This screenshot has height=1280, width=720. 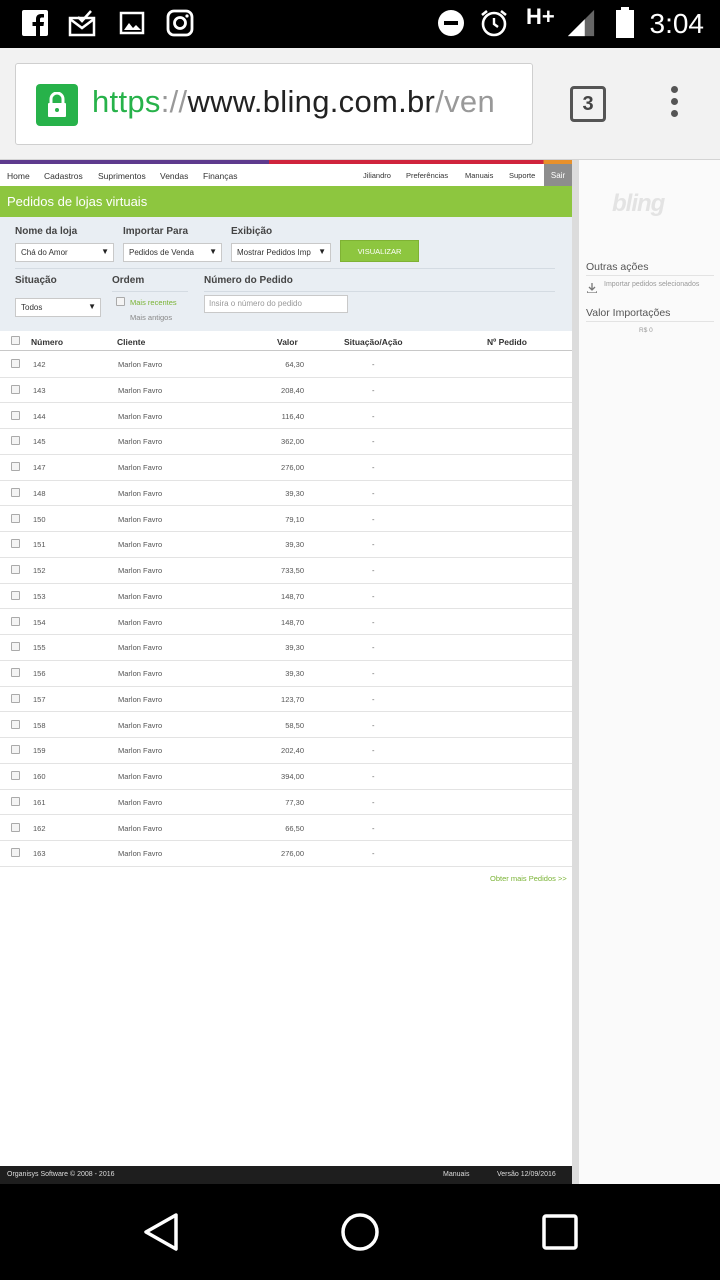 What do you see at coordinates (287, 342) in the screenshot?
I see `col-valor: Valor` at bounding box center [287, 342].